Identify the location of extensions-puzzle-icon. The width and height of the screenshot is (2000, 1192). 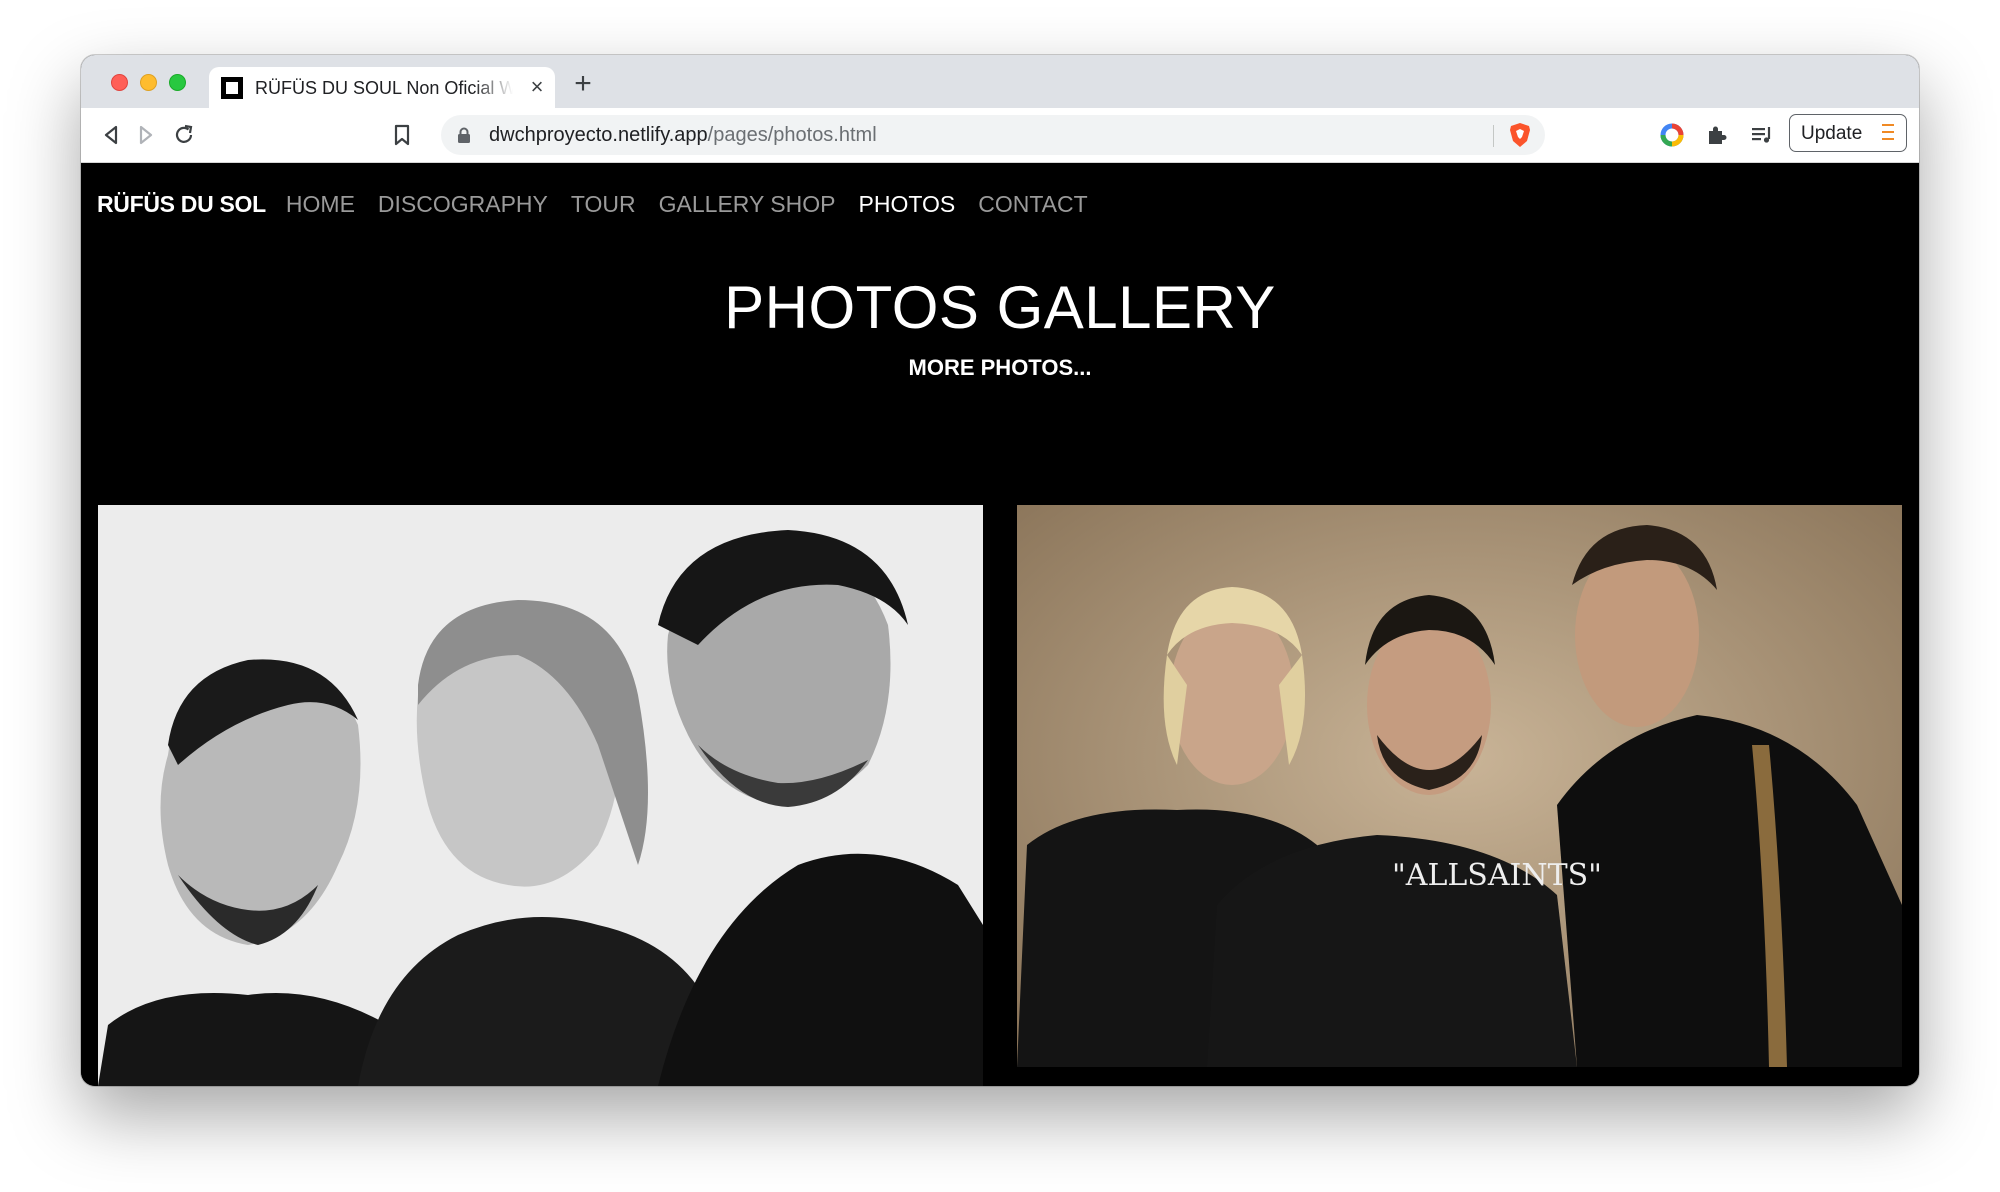
(1717, 135).